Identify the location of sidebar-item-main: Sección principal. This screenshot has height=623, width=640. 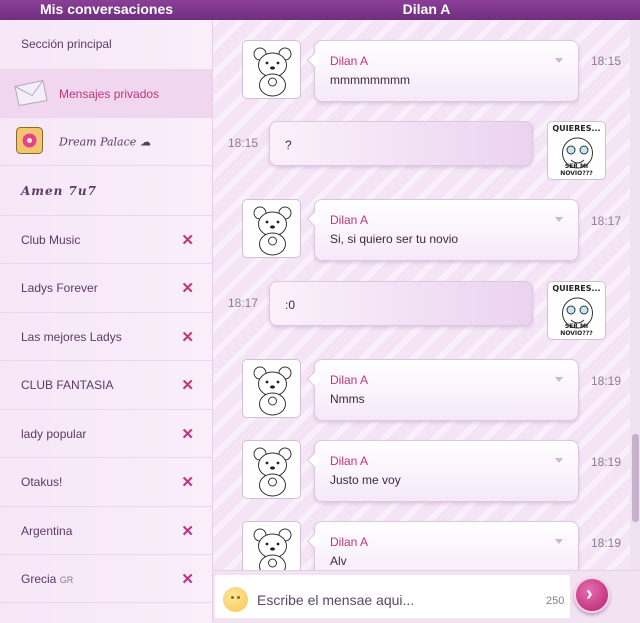
(106, 45).